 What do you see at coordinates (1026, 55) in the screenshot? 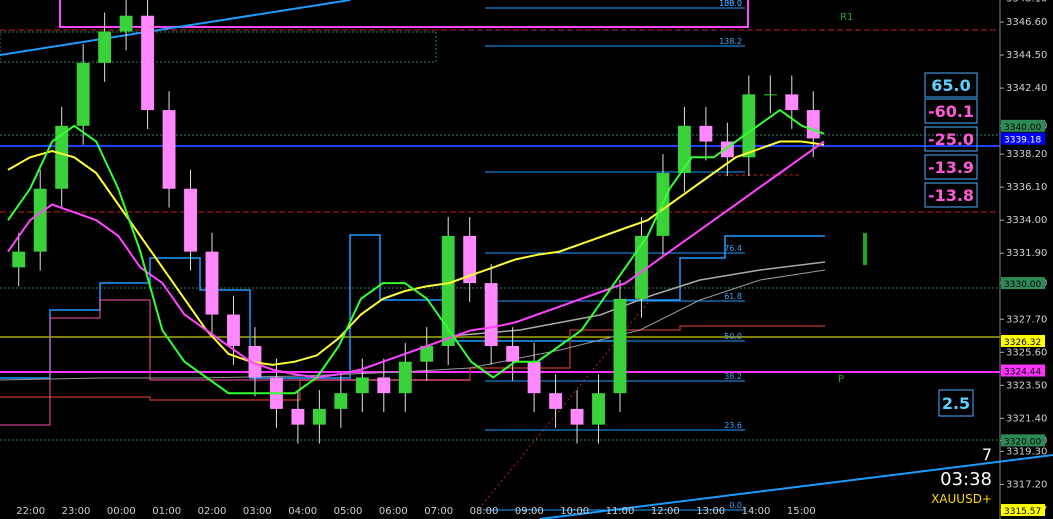
I see `y-tick-label: 3344.50` at bounding box center [1026, 55].